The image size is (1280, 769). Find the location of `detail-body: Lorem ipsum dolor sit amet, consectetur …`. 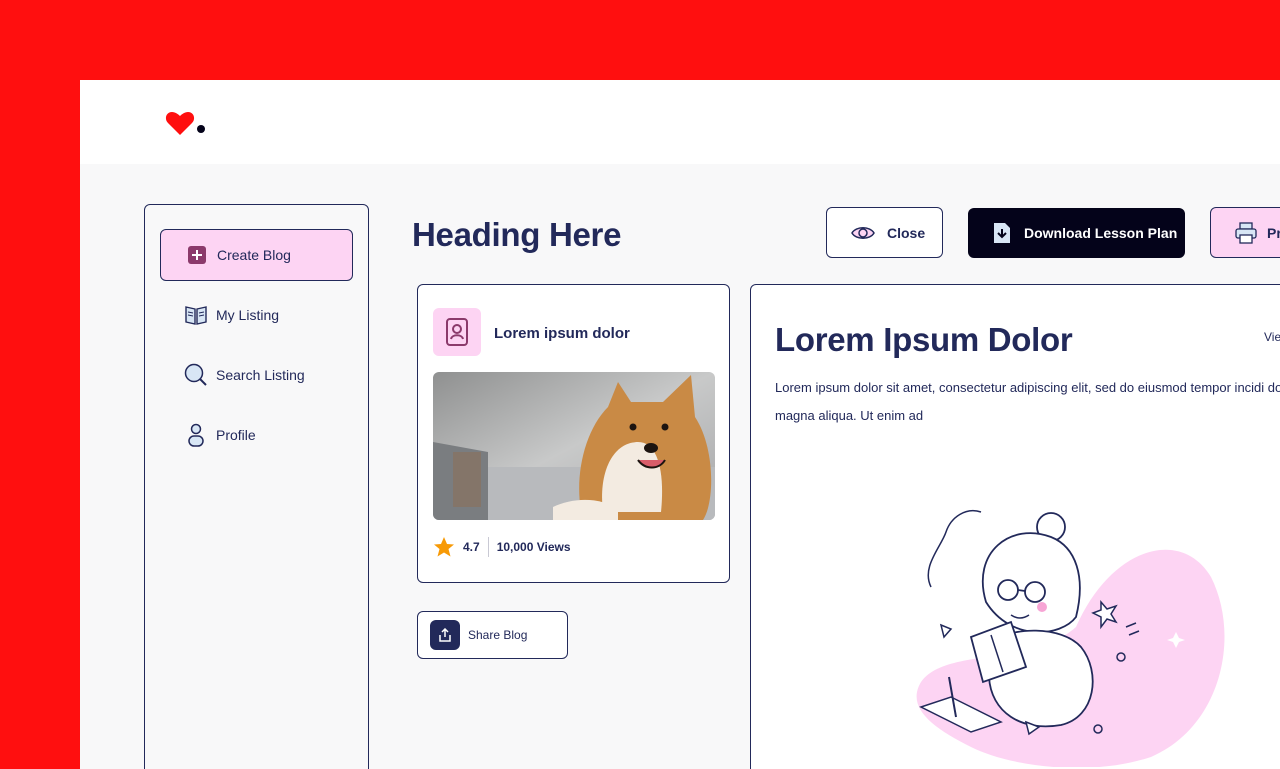

detail-body: Lorem ipsum dolor sit amet, consectetur … is located at coordinates (1027, 401).